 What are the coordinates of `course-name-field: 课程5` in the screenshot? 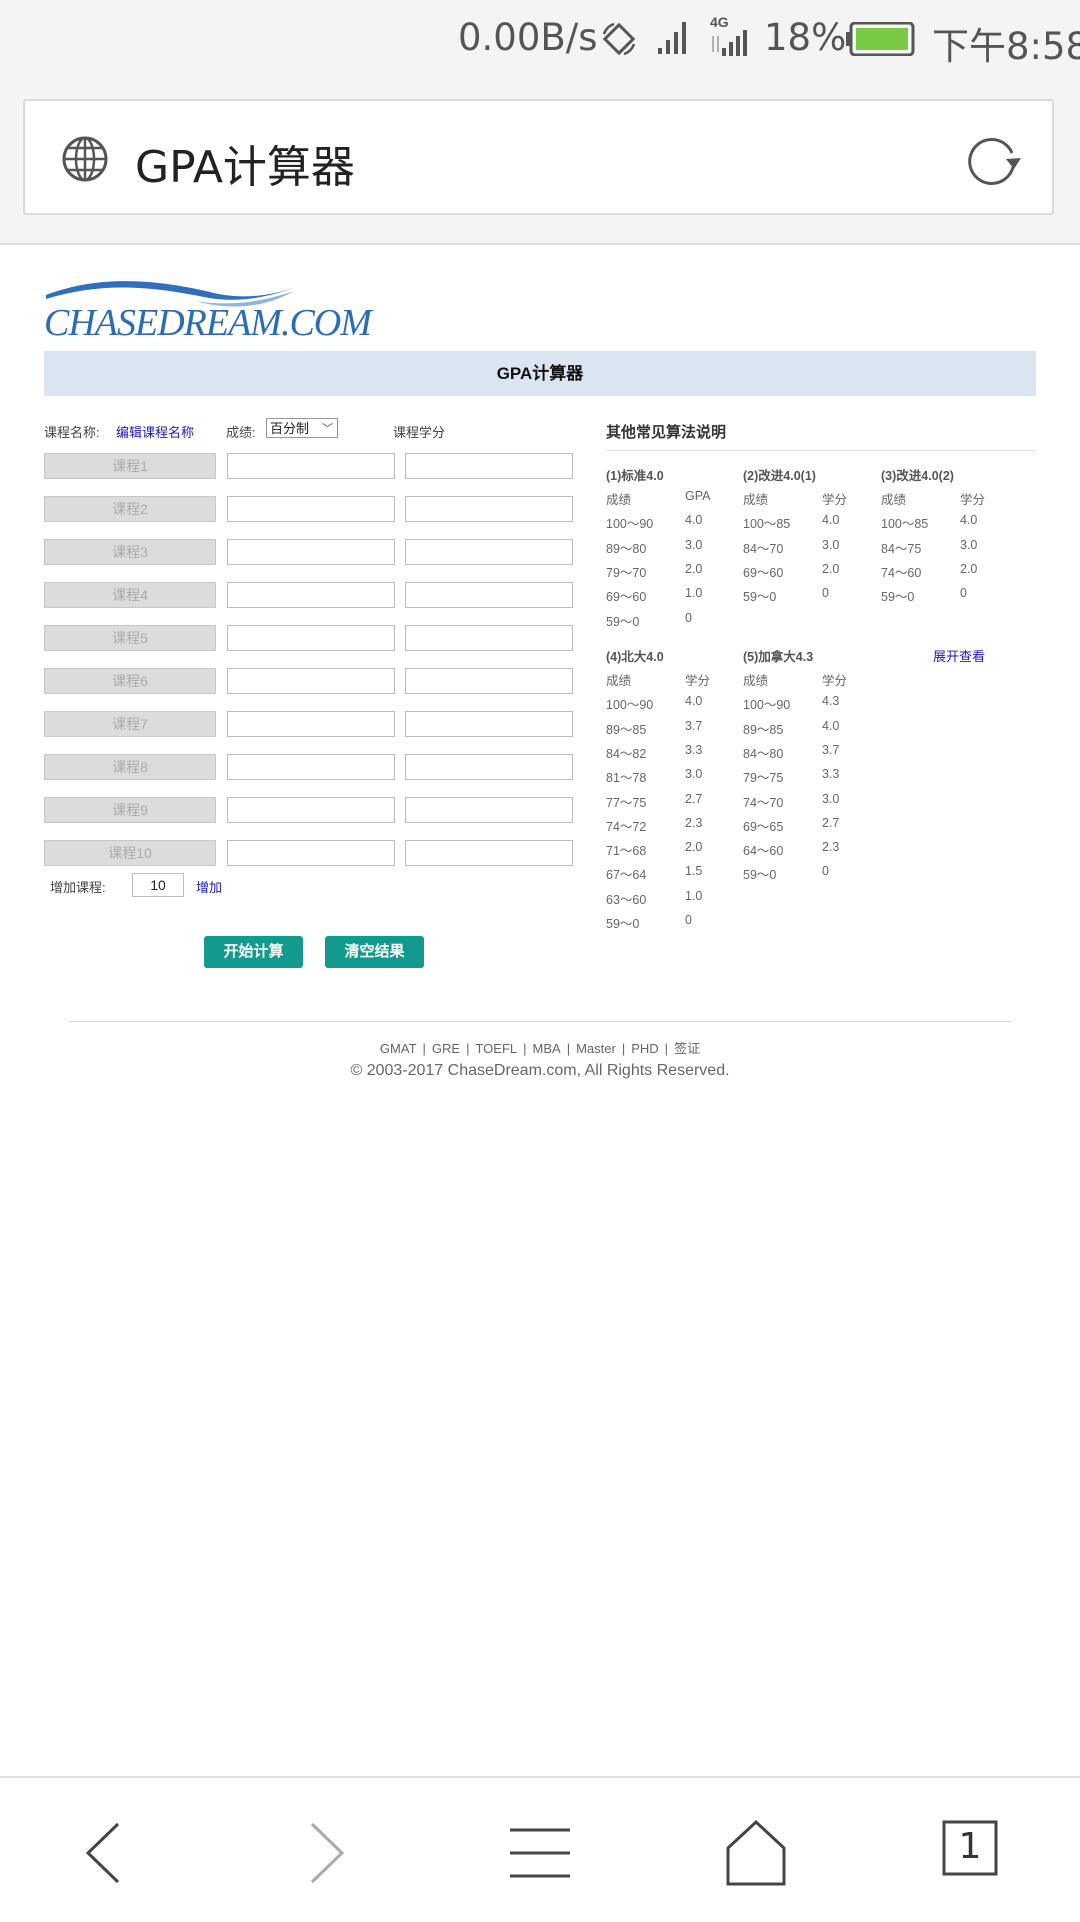 It's located at (130, 638).